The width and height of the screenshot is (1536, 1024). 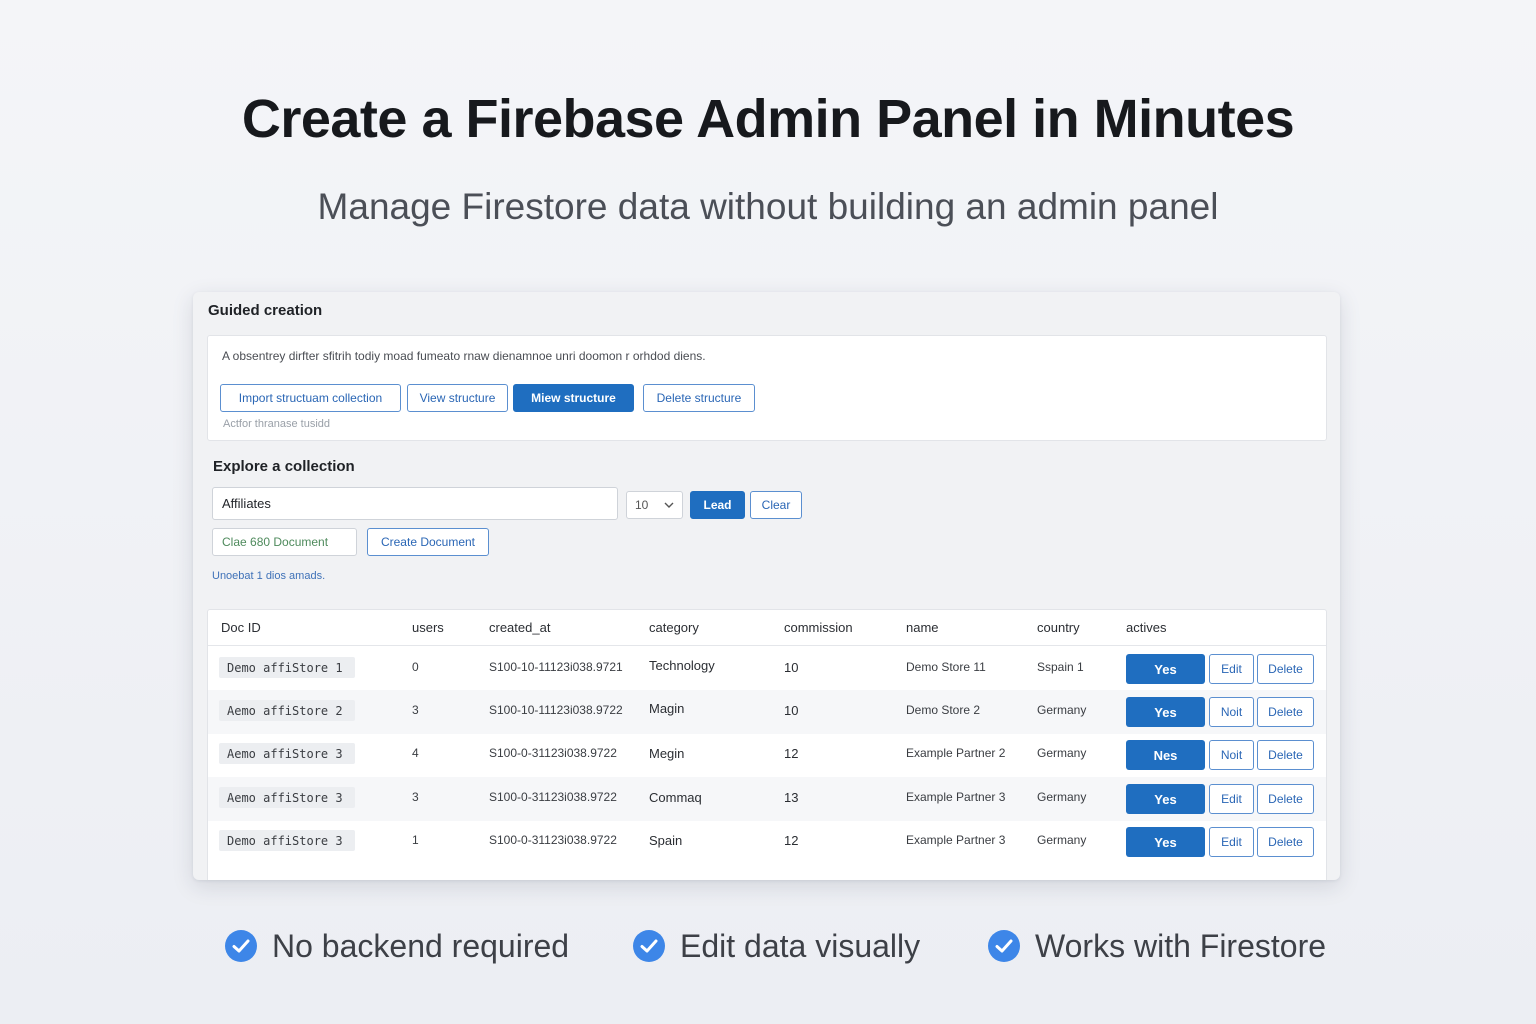 I want to click on cell-created-at: S100-10-11123i038.9721, so click(x=556, y=667).